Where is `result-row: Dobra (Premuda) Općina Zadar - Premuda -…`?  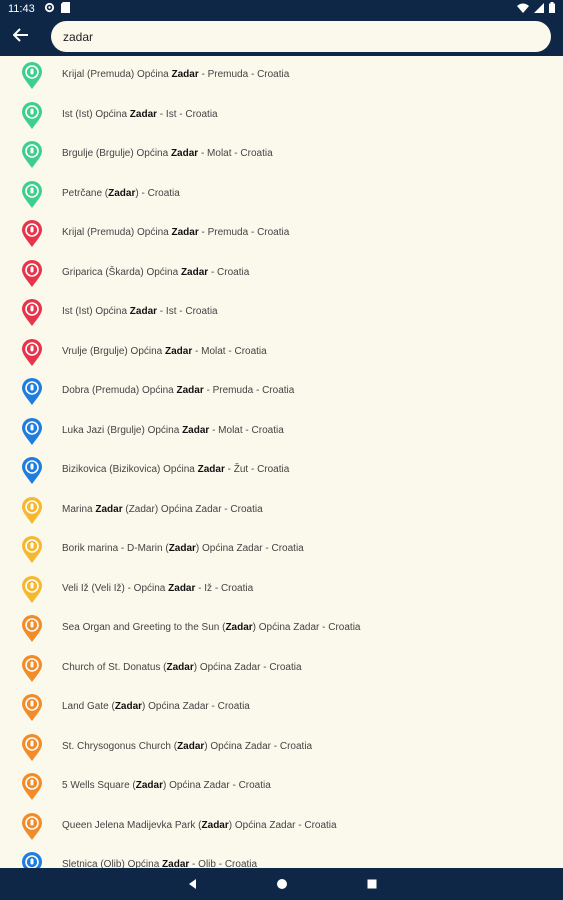 result-row: Dobra (Premuda) Općina Zadar - Premuda -… is located at coordinates (281, 392).